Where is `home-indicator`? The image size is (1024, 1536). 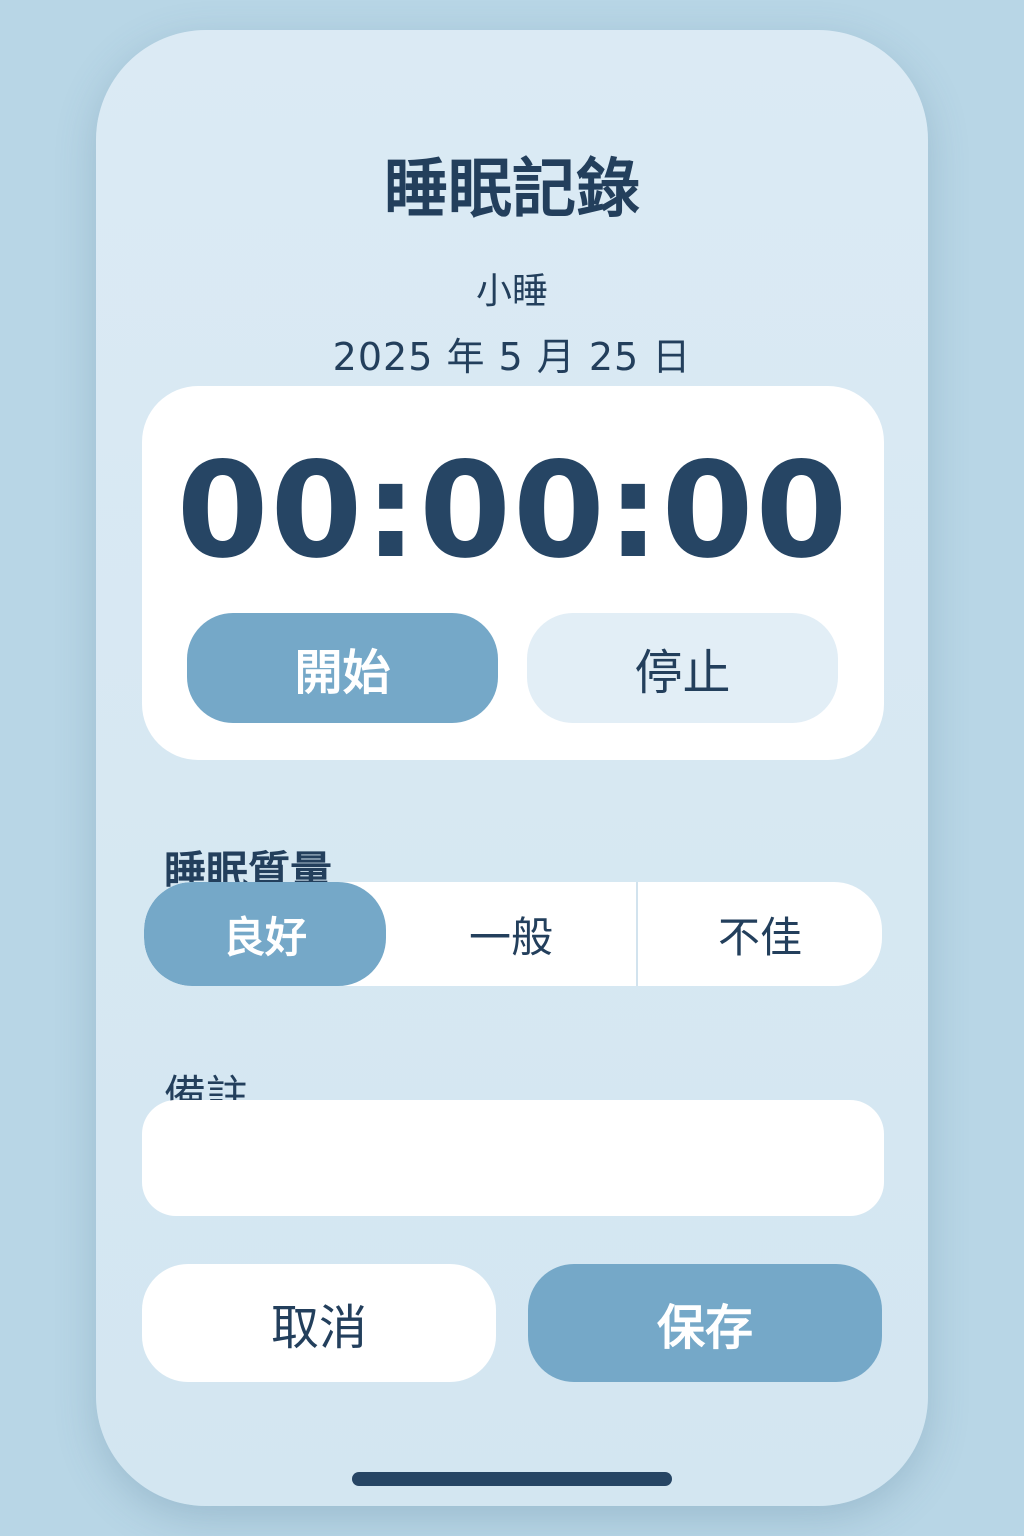
home-indicator is located at coordinates (512, 1479).